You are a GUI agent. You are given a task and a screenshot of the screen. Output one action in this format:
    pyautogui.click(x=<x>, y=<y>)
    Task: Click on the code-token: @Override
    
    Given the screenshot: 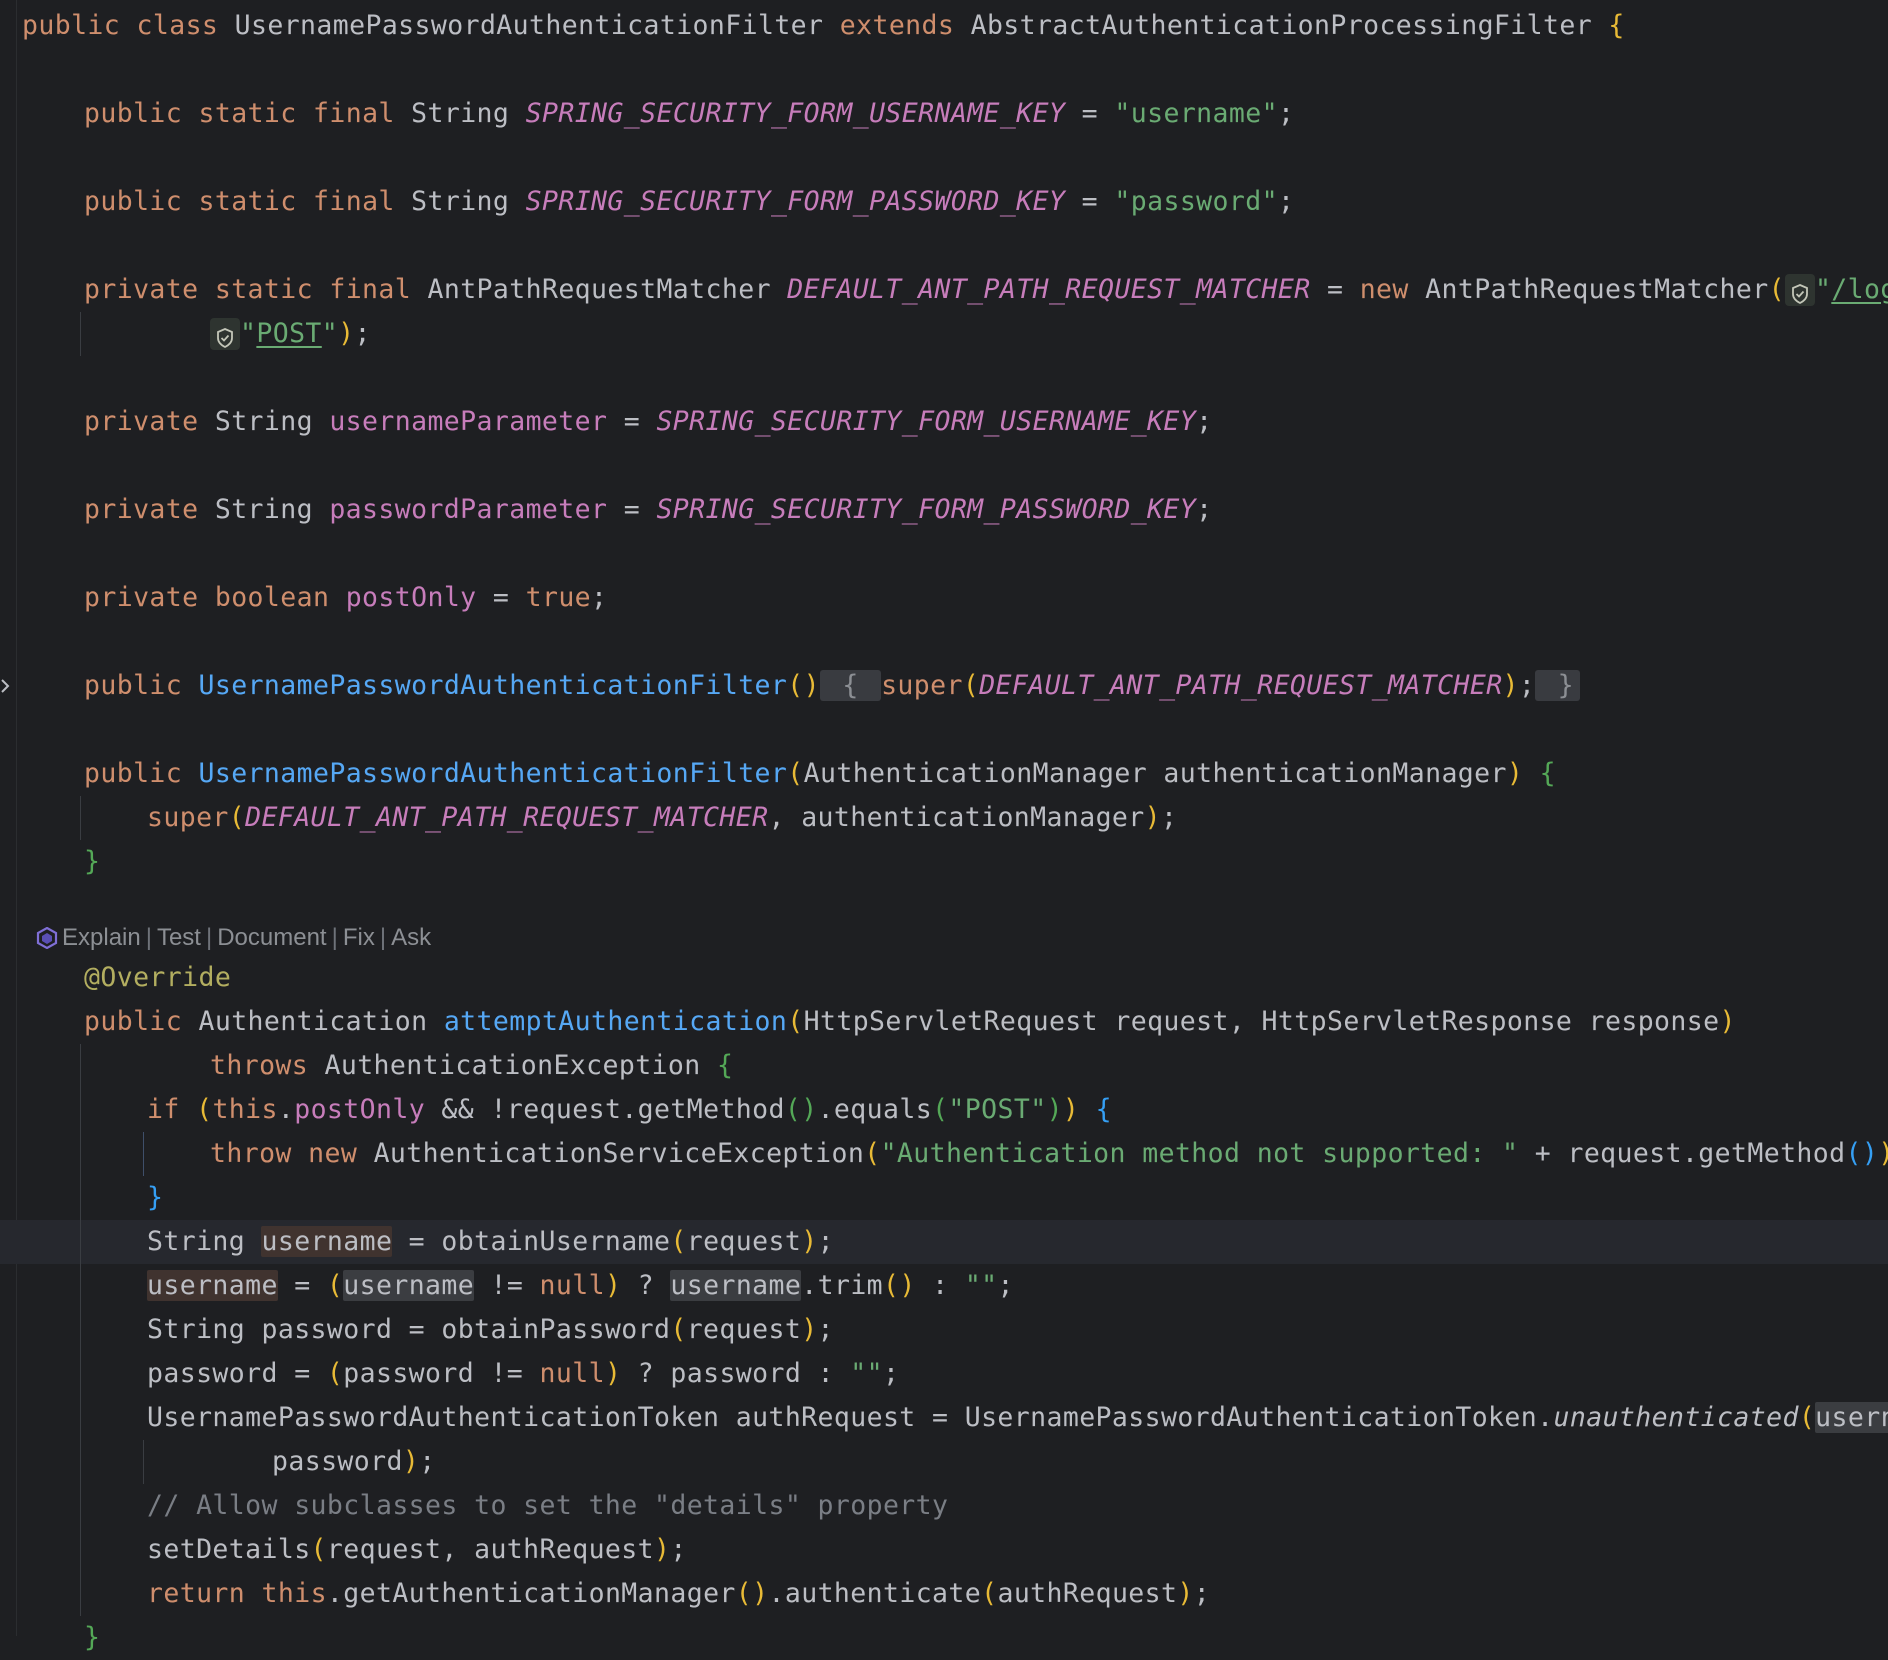 What is the action you would take?
    pyautogui.click(x=158, y=977)
    